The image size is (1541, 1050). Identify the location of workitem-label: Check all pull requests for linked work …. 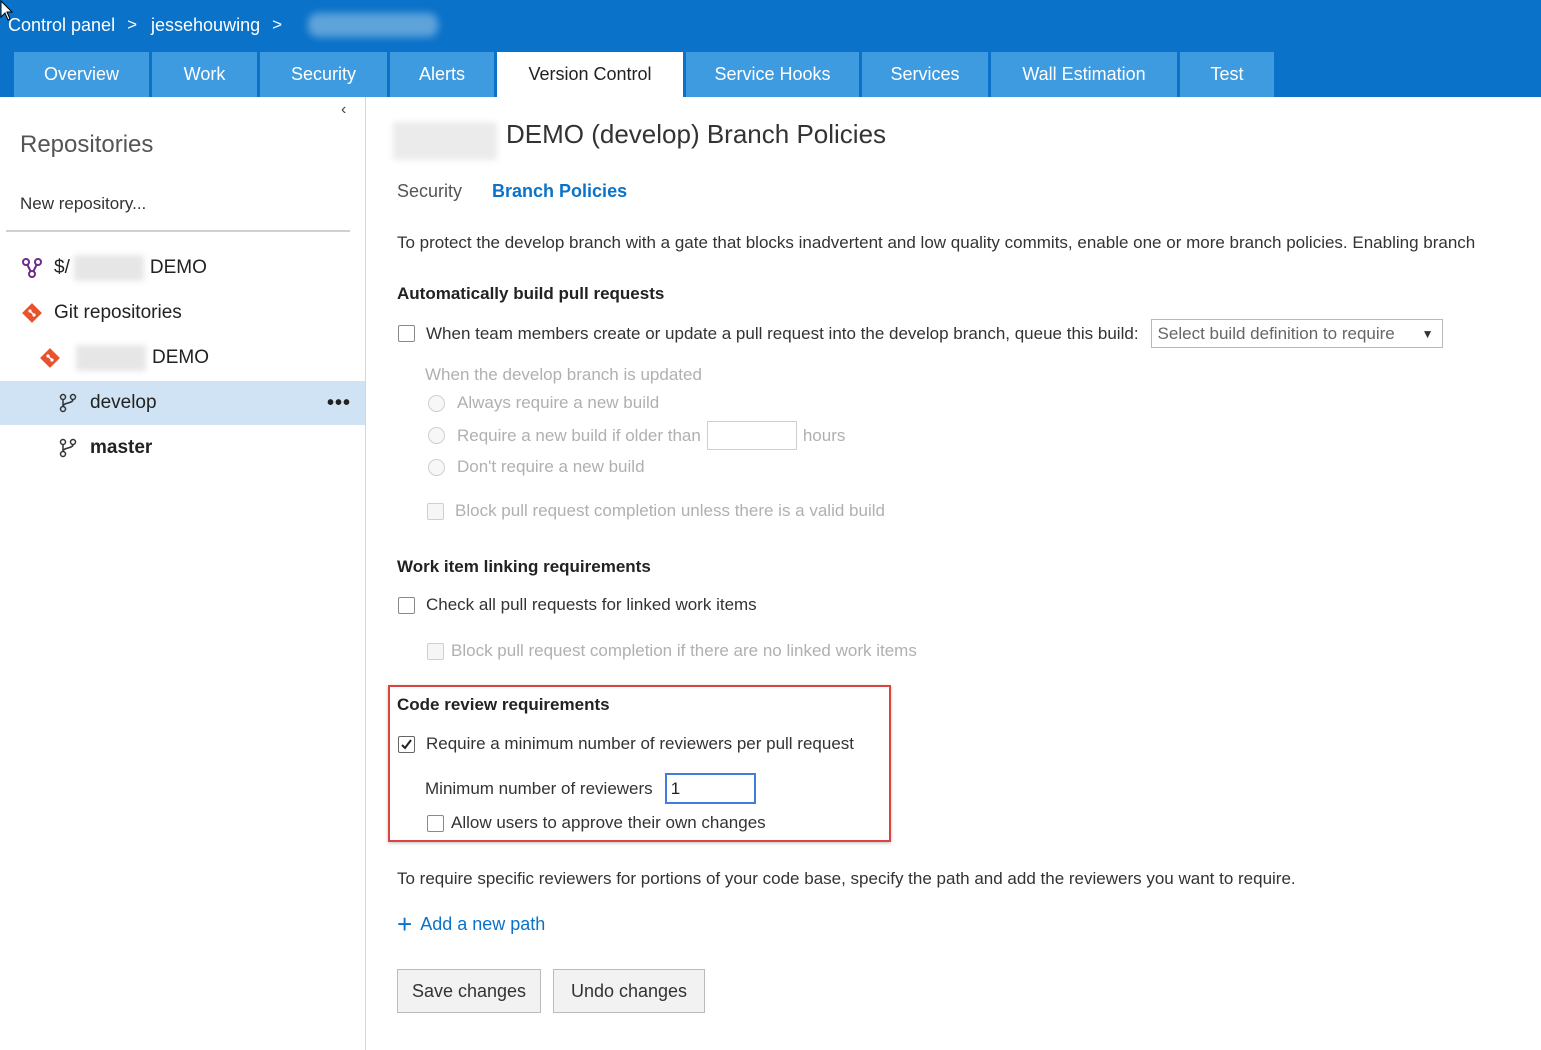
(591, 604).